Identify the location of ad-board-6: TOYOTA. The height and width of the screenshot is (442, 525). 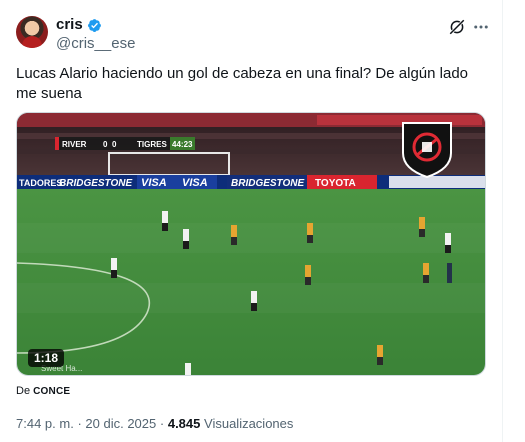
(335, 183).